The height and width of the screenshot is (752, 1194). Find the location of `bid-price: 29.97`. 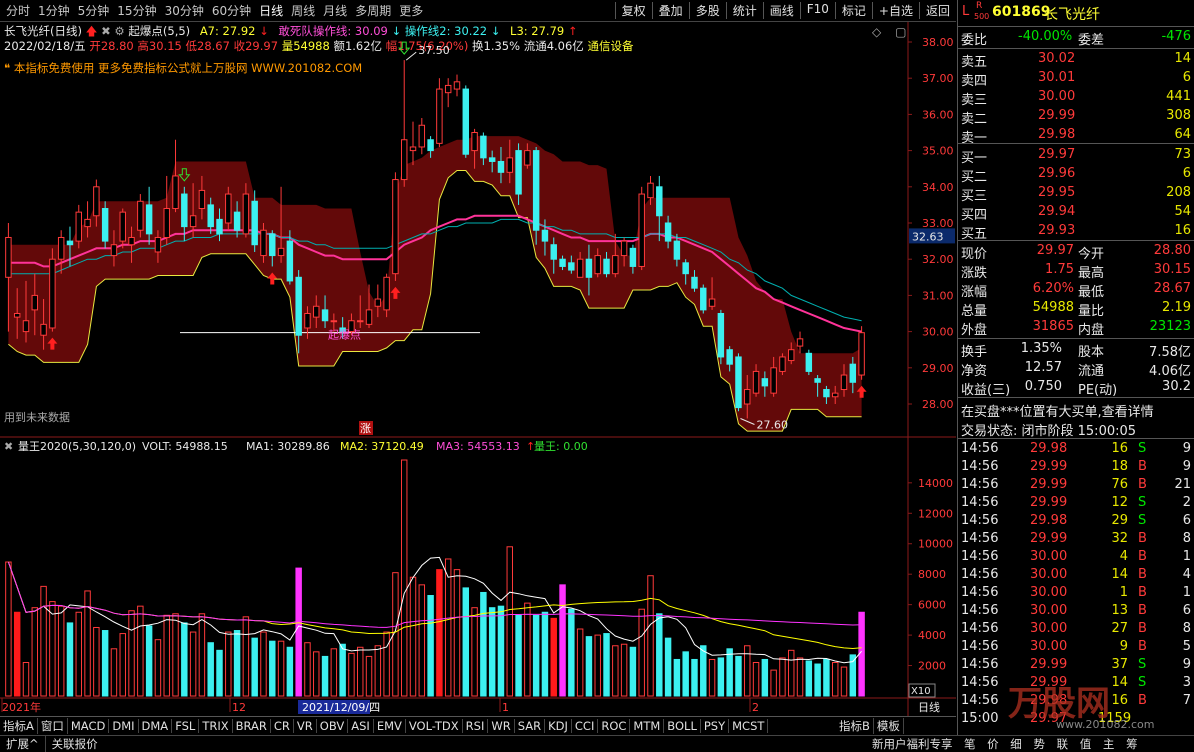

bid-price: 29.97 is located at coordinates (1056, 154).